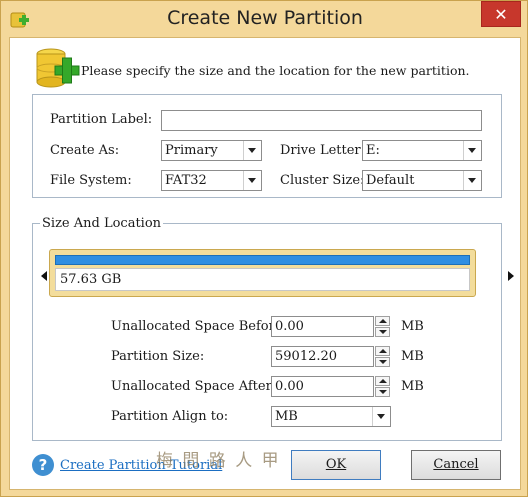 This screenshot has width=528, height=497. I want to click on cluster-size-caption: Cluster Size:, so click(322, 180).